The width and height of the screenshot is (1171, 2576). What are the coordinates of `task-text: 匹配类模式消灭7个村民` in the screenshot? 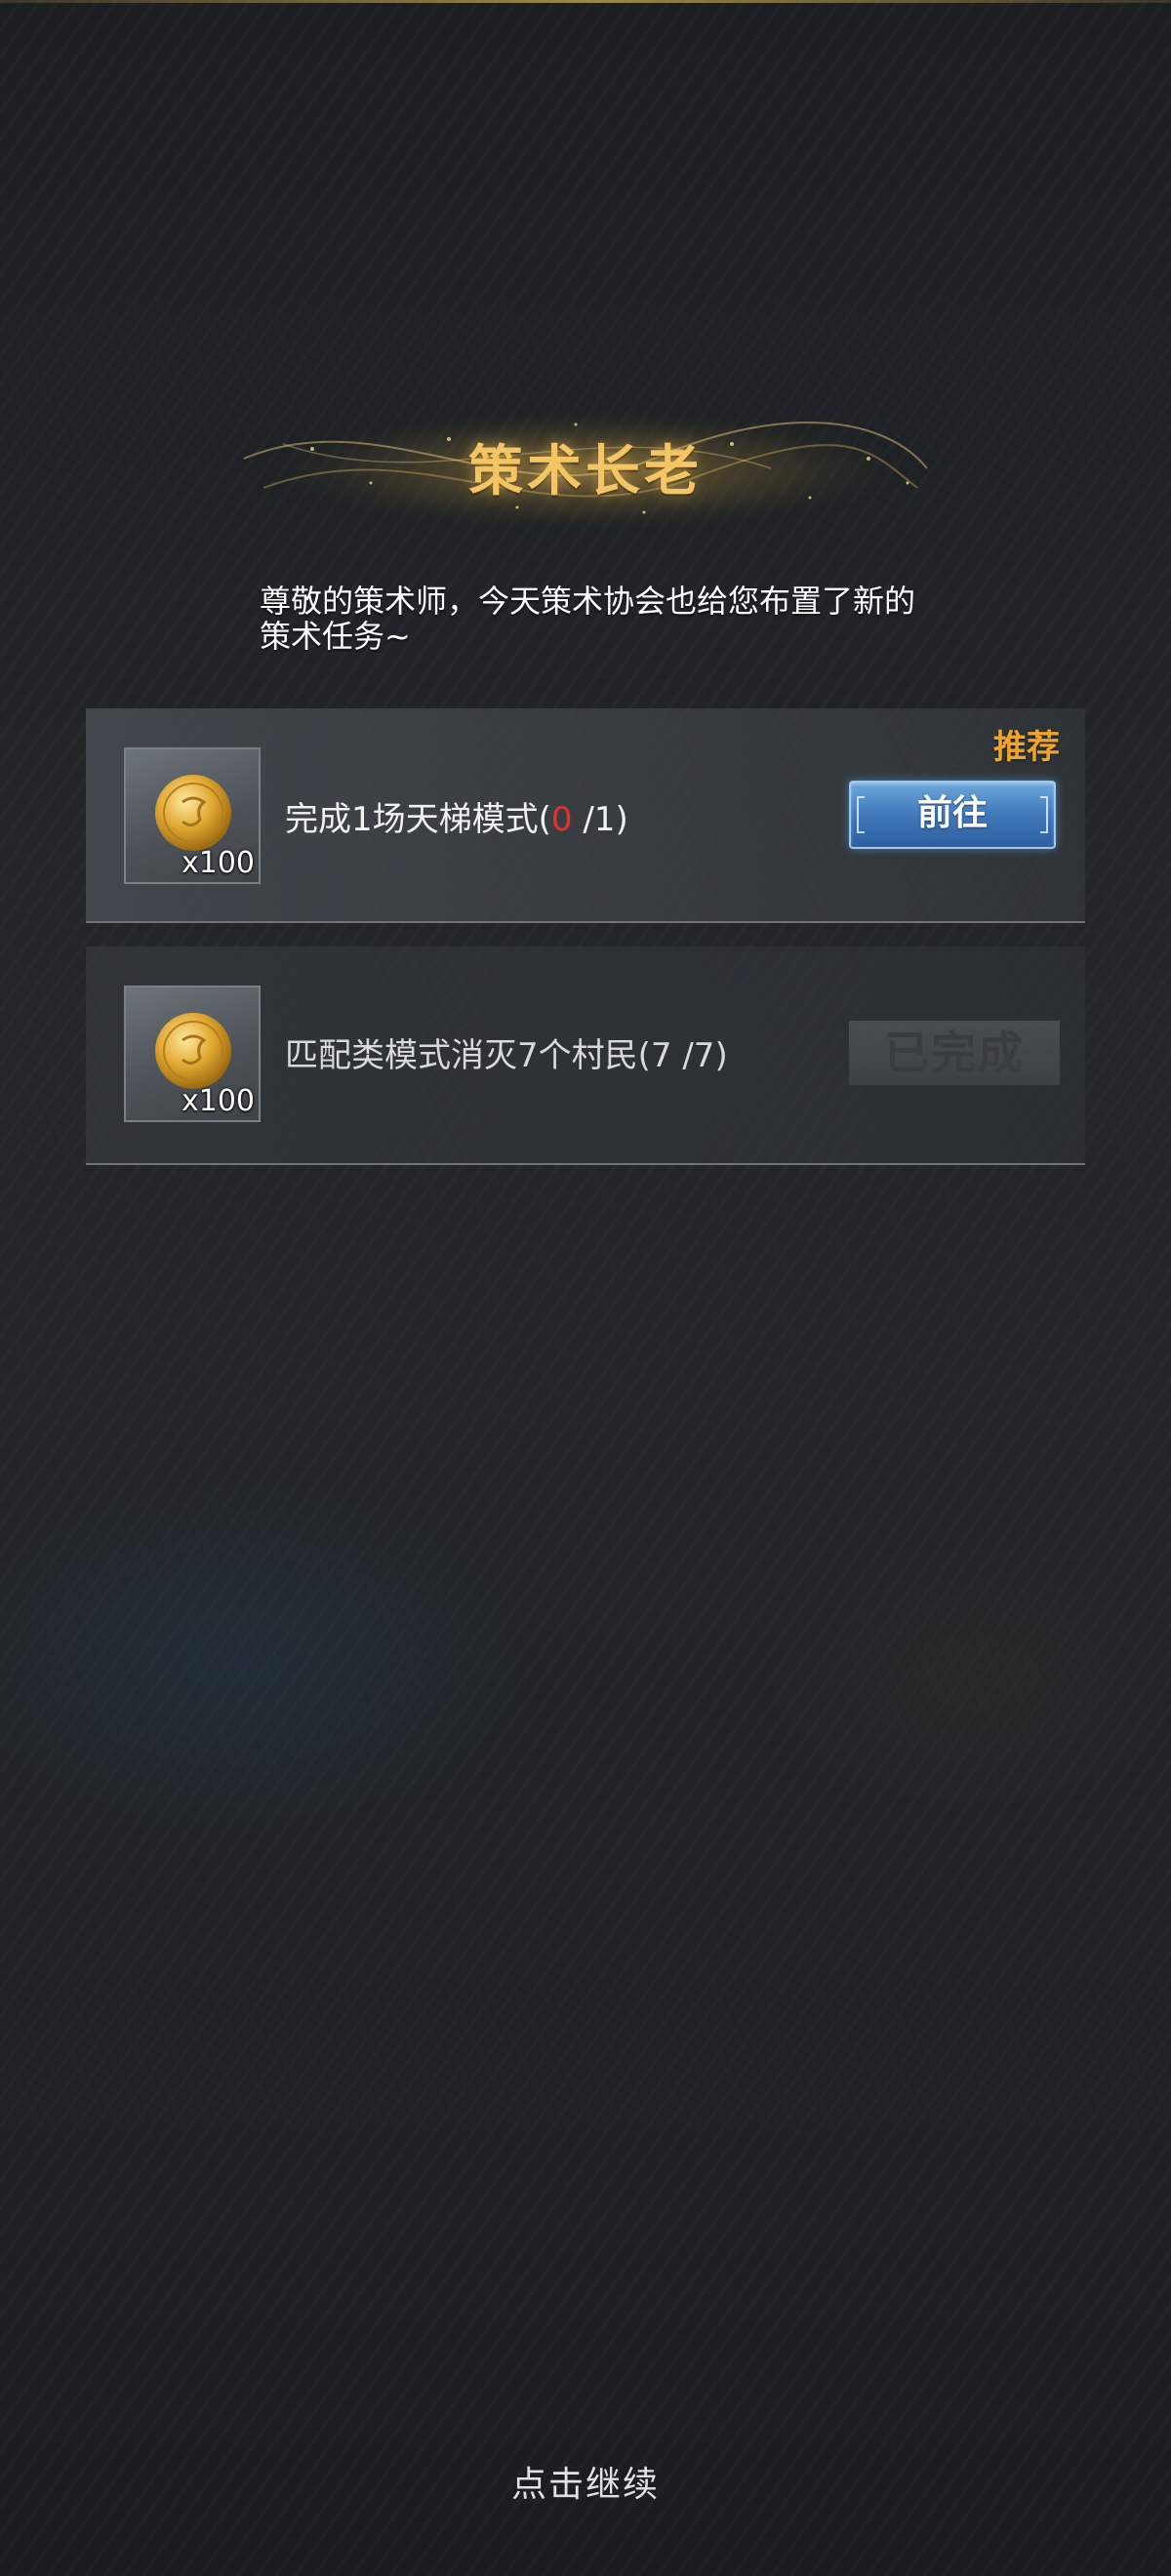 It's located at (461, 1055).